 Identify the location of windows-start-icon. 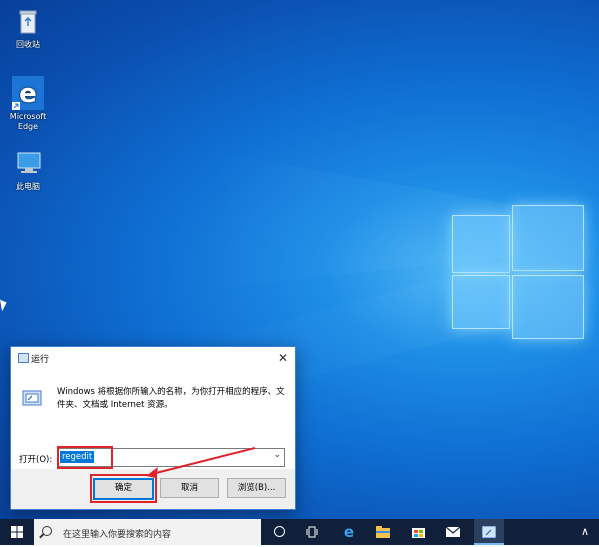
(17, 532).